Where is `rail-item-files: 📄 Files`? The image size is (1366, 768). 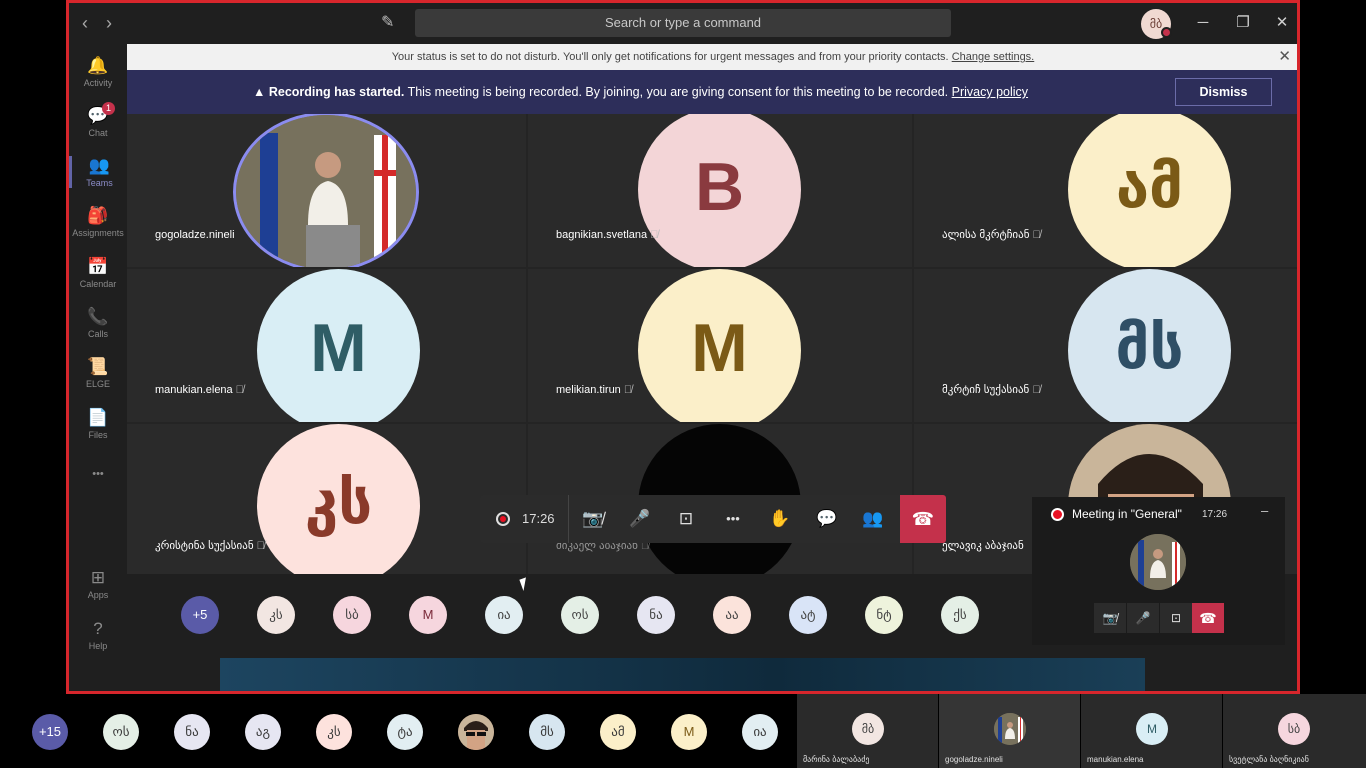
rail-item-files: 📄 Files is located at coordinates (98, 424).